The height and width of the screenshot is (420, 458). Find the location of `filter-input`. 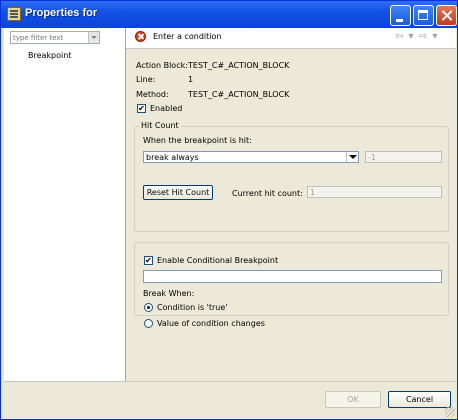

filter-input is located at coordinates (47, 38).